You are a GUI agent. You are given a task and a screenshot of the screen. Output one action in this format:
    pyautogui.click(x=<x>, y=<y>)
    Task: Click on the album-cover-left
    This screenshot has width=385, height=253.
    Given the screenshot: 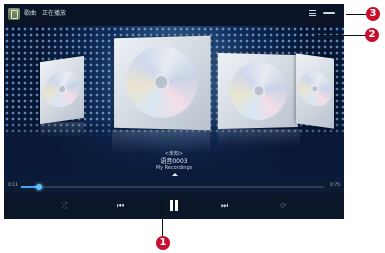 What is the action you would take?
    pyautogui.click(x=62, y=90)
    